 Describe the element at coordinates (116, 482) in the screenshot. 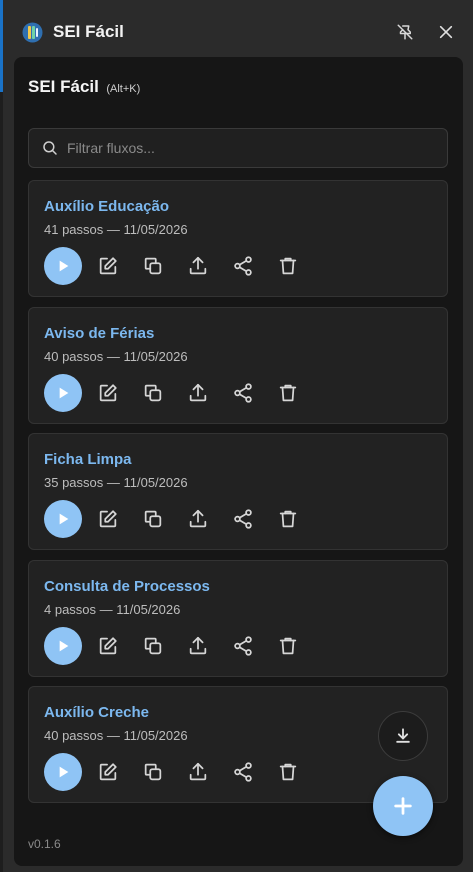

I see `flow-meta: 35 passos — 11/05/2026` at that location.